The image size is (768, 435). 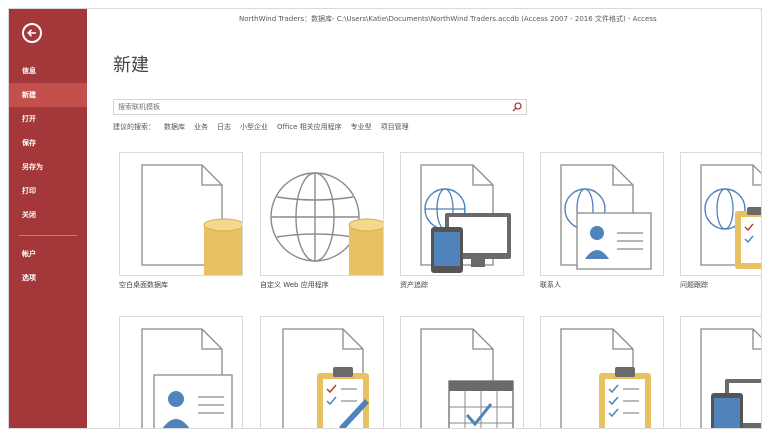 I want to click on template-issue-tracking: 问题跟踪, so click(x=720, y=220).